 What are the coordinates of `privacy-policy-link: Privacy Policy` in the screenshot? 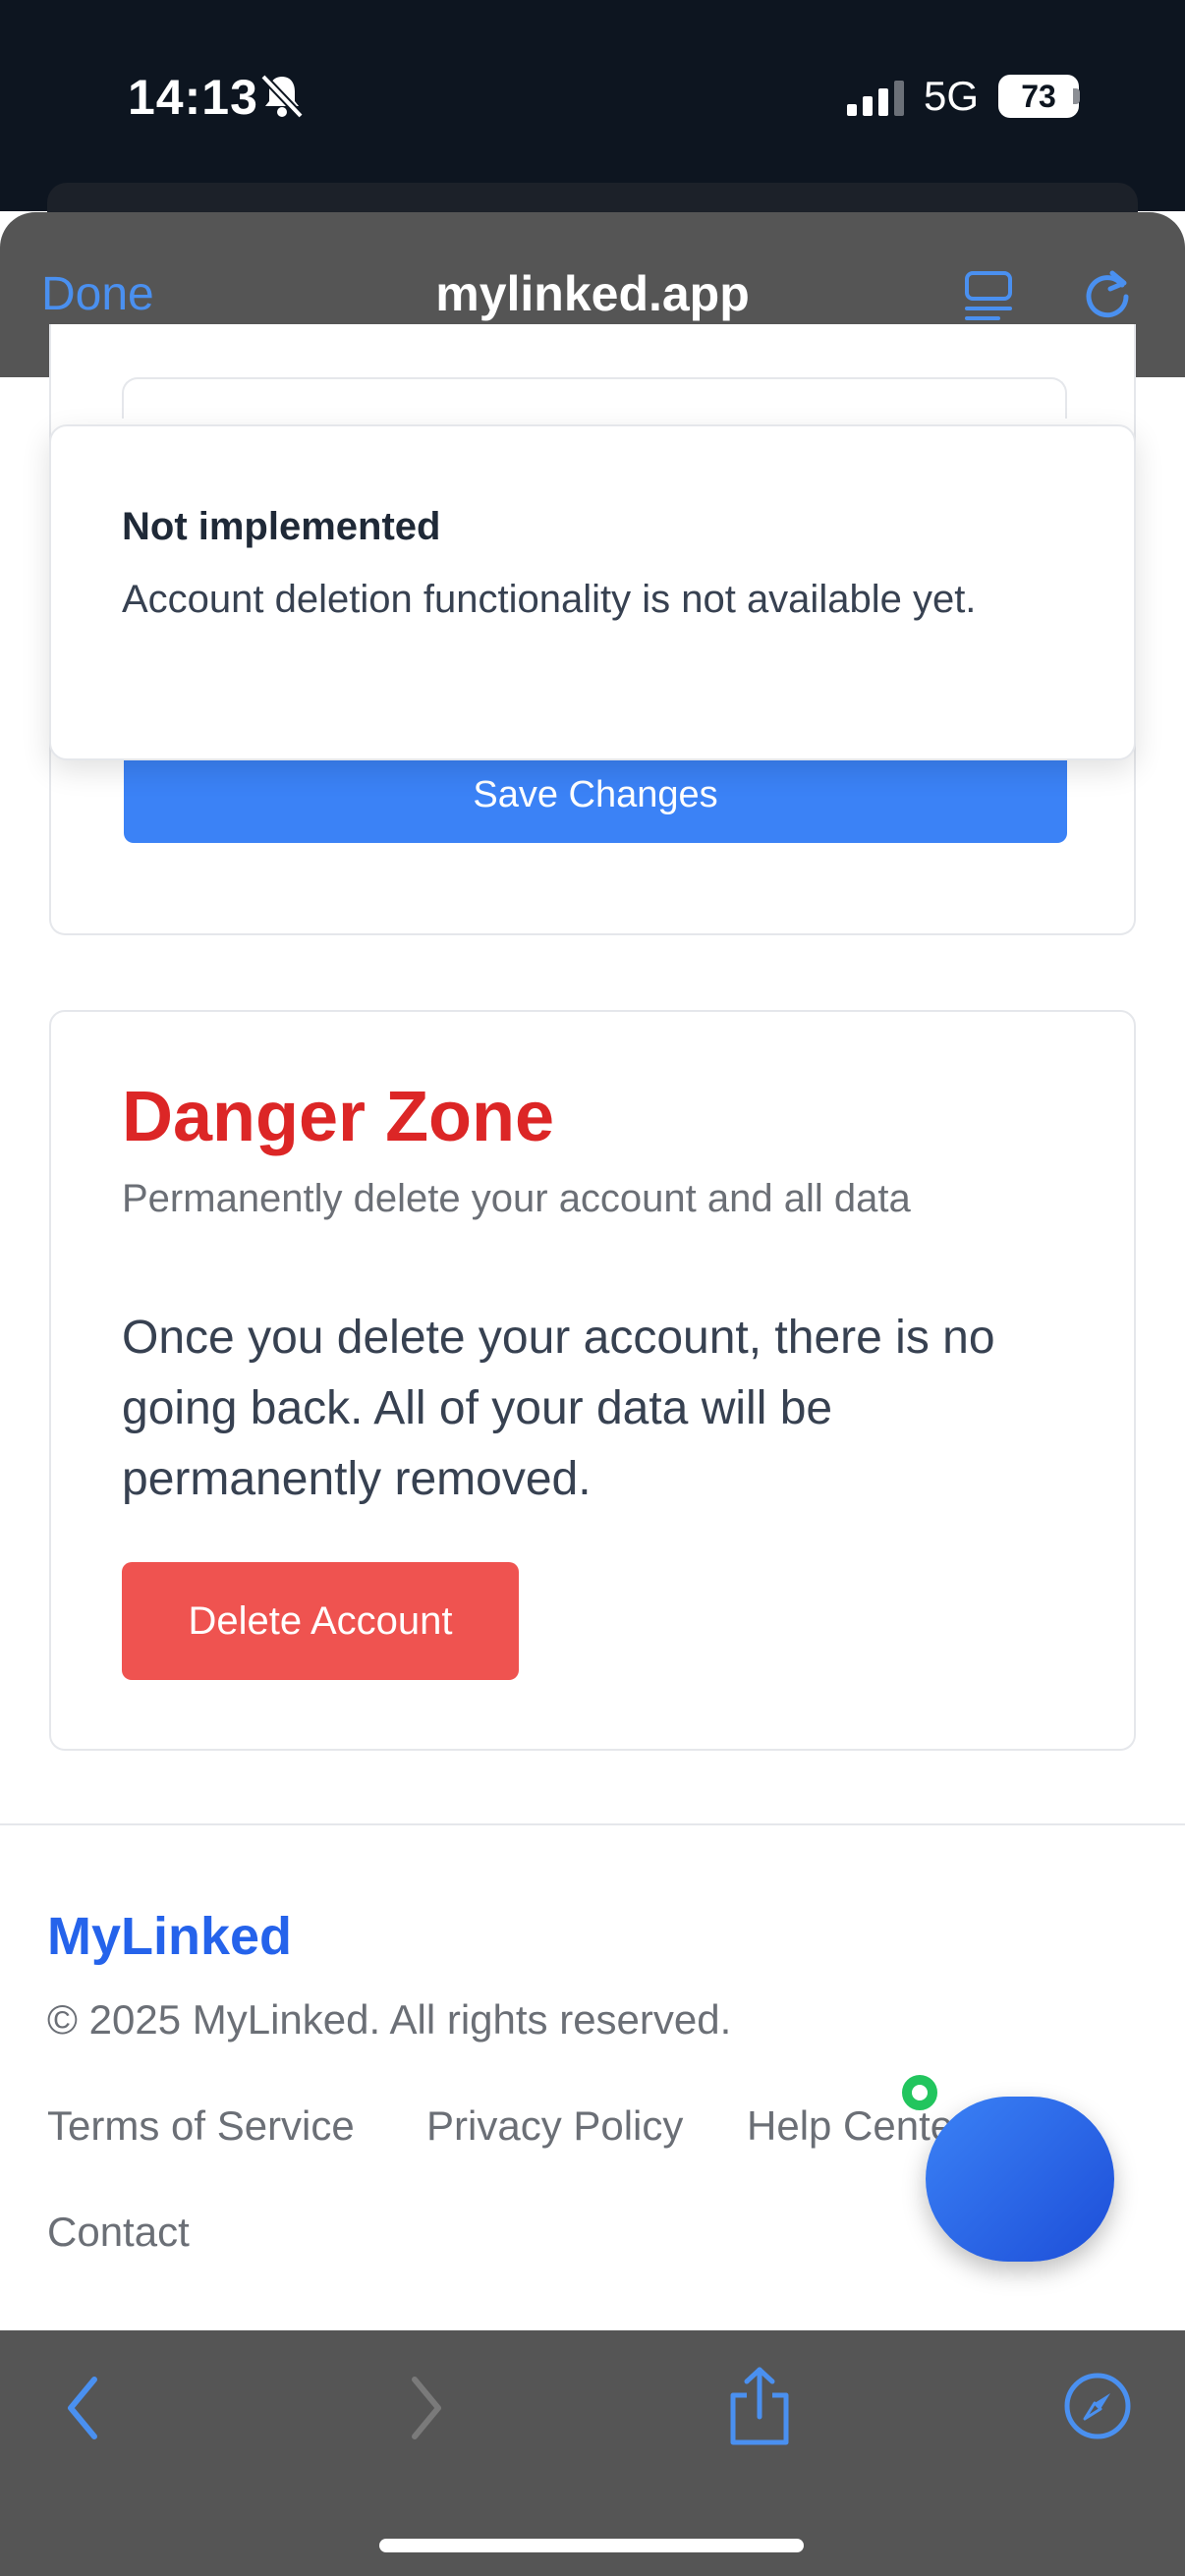 It's located at (554, 2126).